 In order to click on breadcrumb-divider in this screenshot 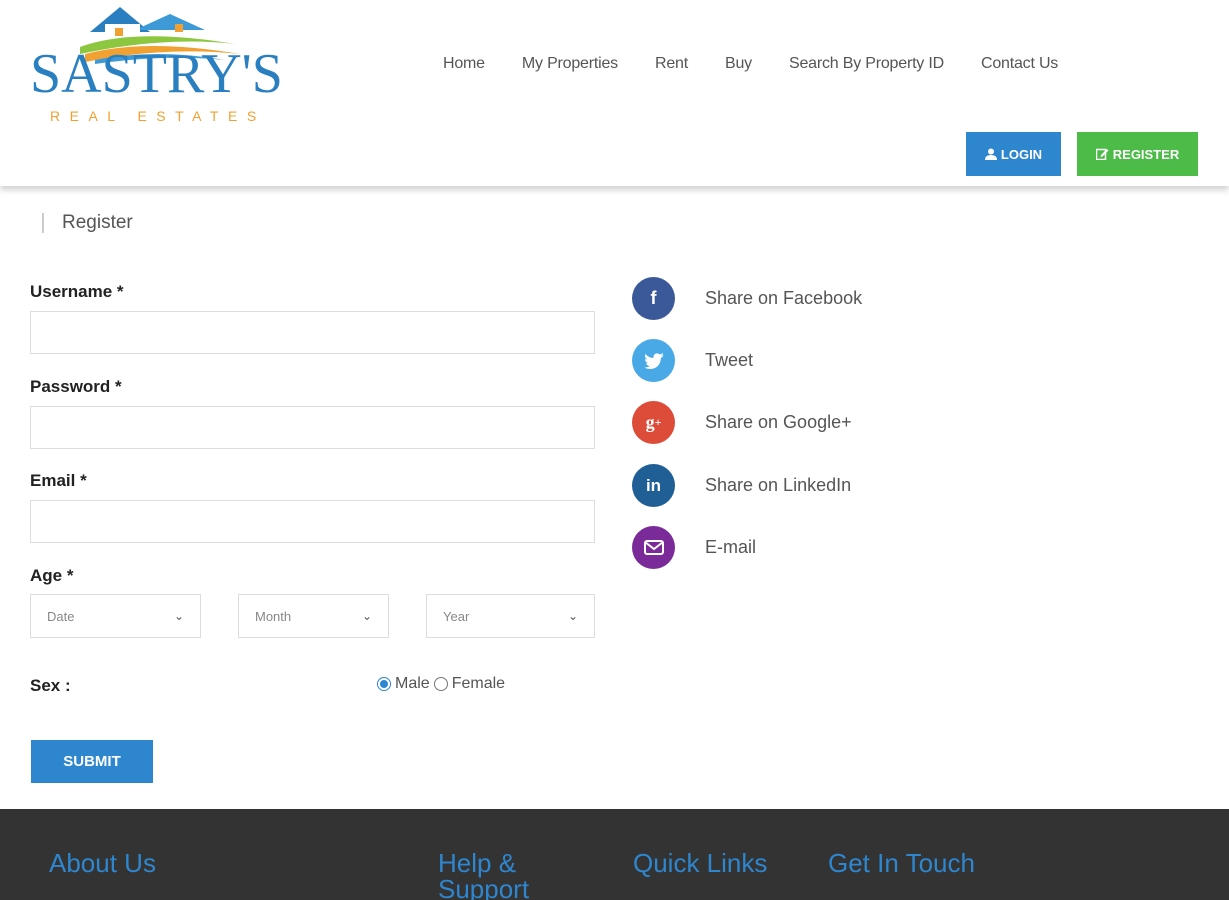, I will do `click(43, 223)`.